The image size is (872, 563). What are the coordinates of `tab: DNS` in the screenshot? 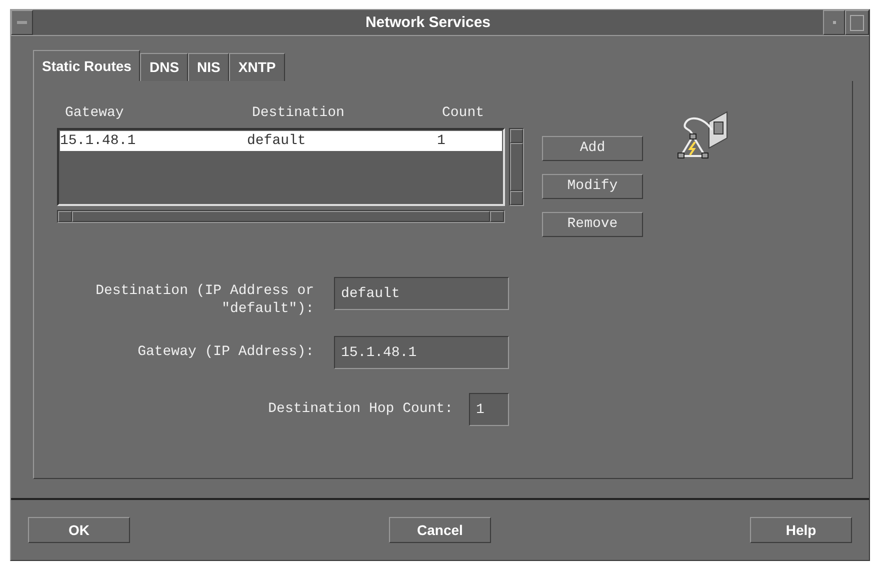 It's located at (164, 67).